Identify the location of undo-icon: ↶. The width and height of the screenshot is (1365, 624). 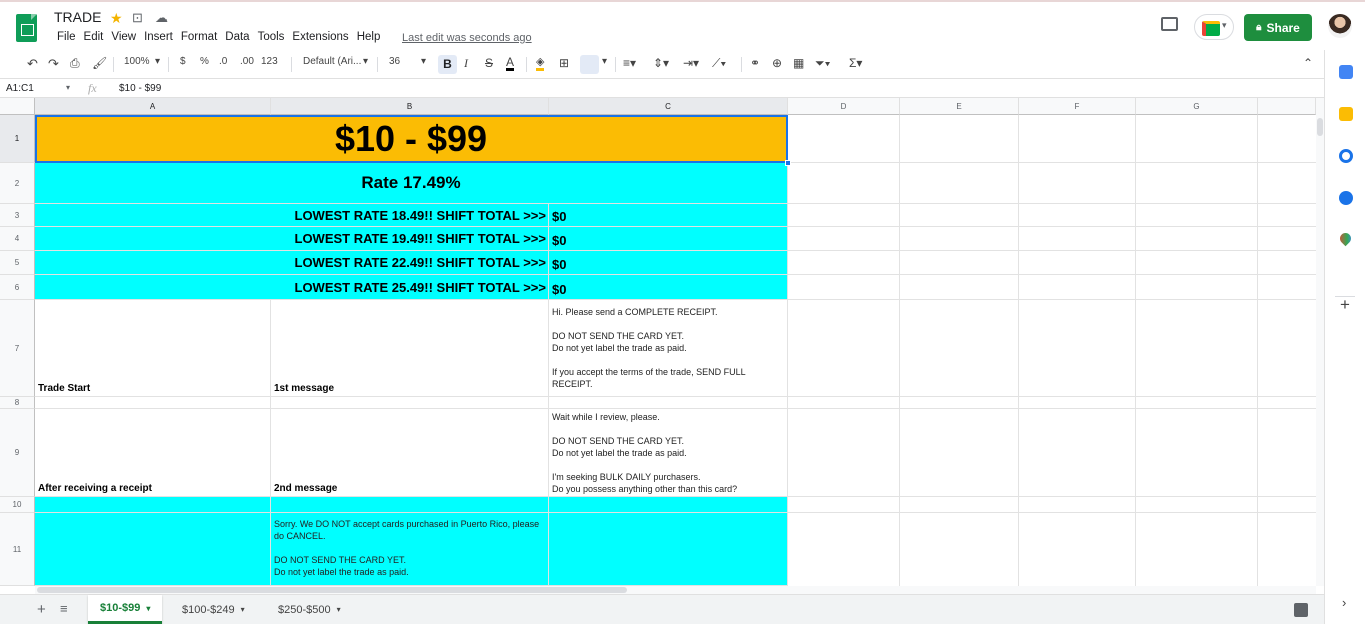
(32, 64).